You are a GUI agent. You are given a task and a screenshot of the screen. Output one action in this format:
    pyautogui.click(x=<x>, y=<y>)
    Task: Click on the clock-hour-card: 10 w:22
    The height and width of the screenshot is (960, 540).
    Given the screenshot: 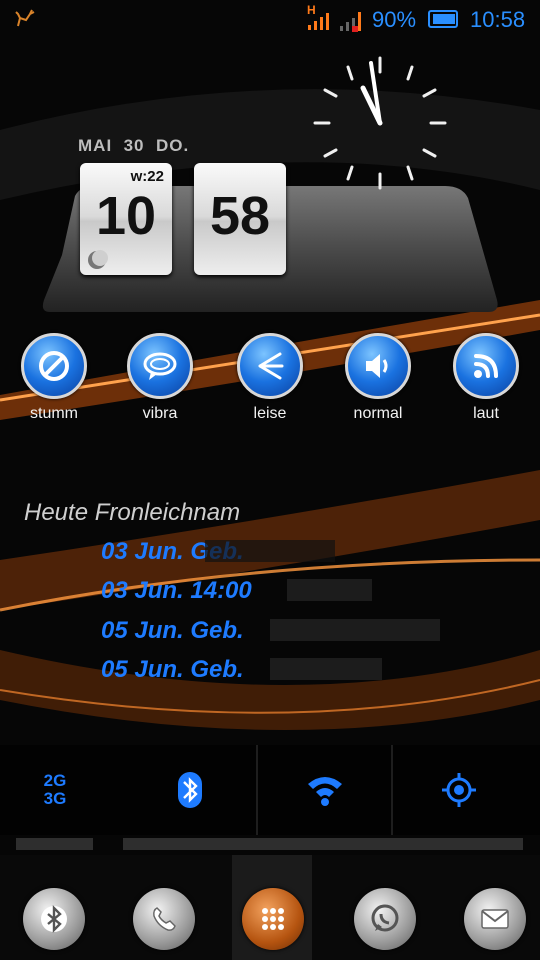 What is the action you would take?
    pyautogui.click(x=126, y=219)
    